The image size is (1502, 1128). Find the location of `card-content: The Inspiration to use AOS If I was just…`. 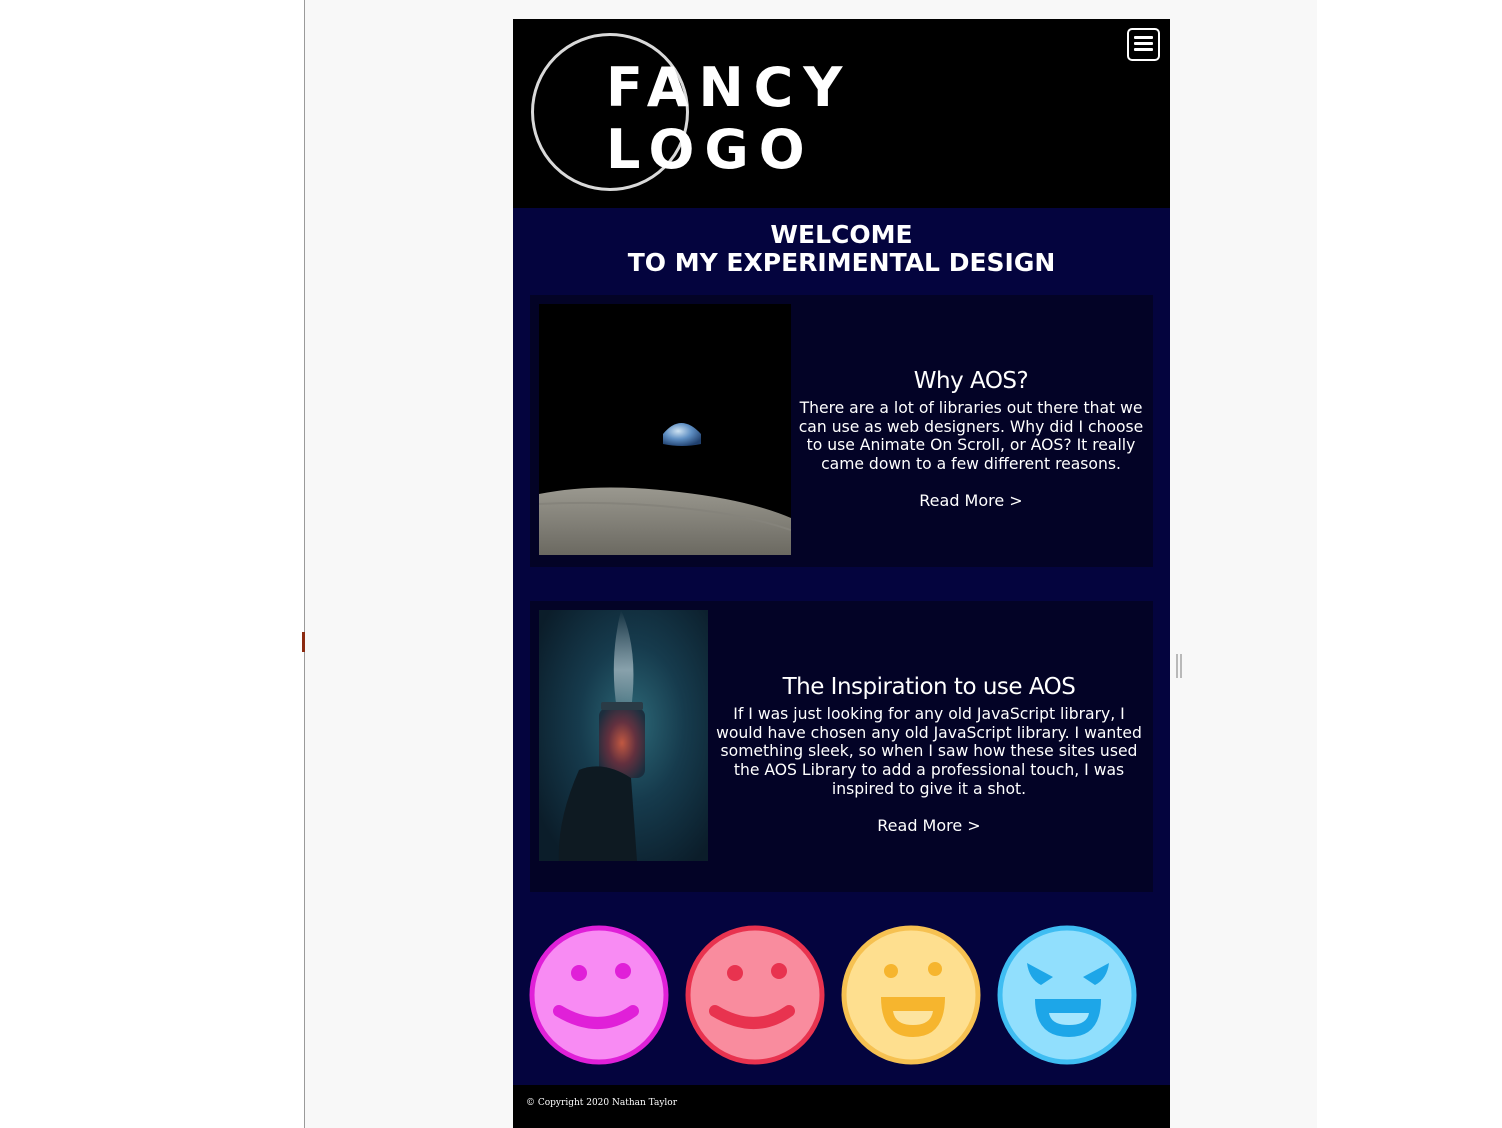

card-content: The Inspiration to use AOS If I was just… is located at coordinates (929, 753).